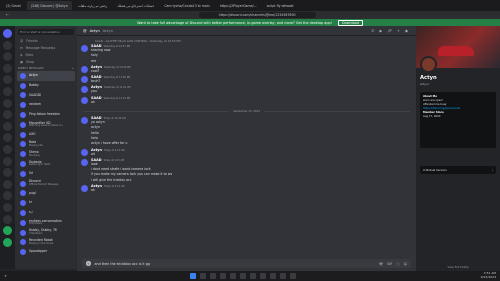 The image size is (500, 281). Describe the element at coordinates (213, 276) in the screenshot. I see `taskview-icon` at that location.